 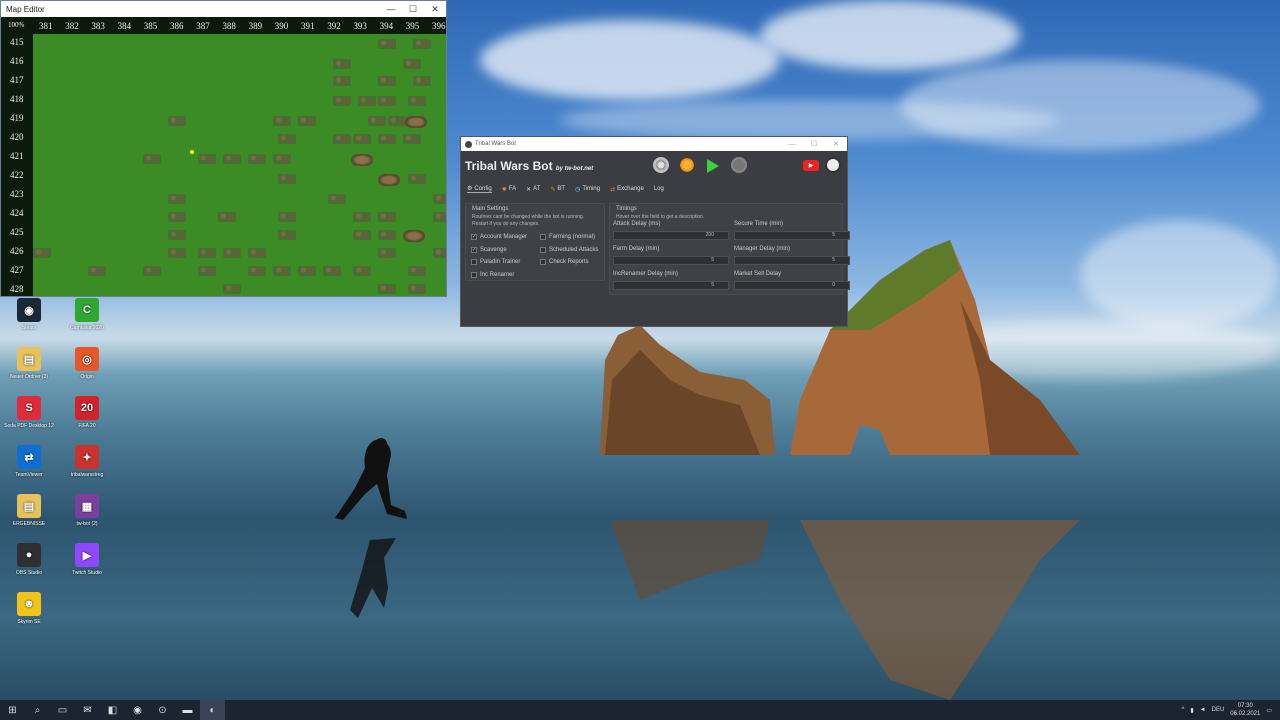 What do you see at coordinates (435, 9) in the screenshot?
I see `close-button: ✕` at bounding box center [435, 9].